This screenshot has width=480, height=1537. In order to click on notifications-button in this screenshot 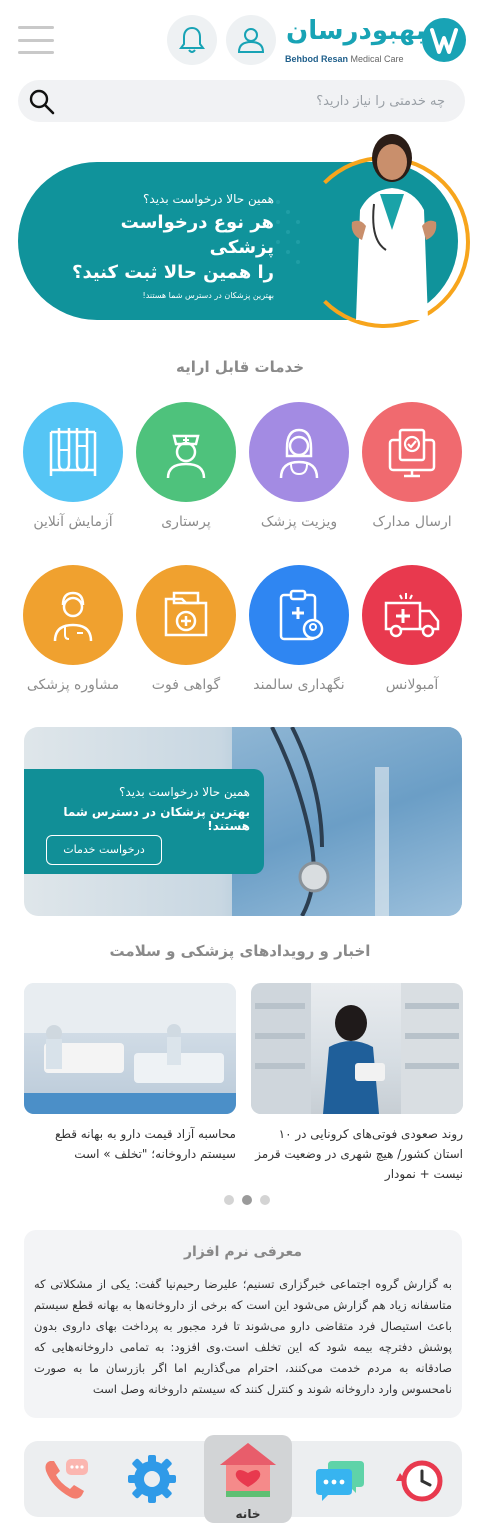, I will do `click(192, 40)`.